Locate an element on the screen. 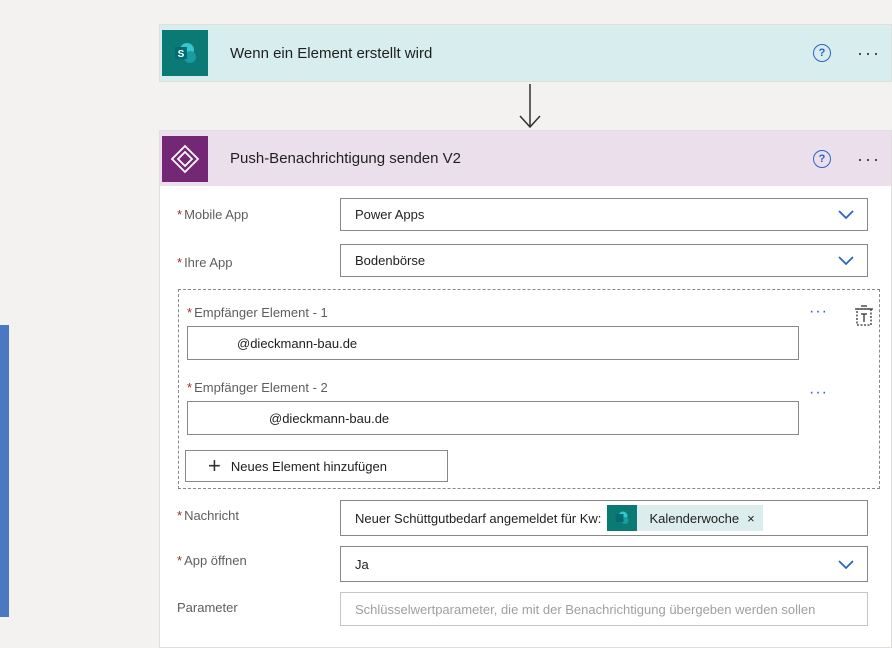 This screenshot has height=648, width=892. add-element-button: + Neues Element hinzufügen is located at coordinates (316, 466).